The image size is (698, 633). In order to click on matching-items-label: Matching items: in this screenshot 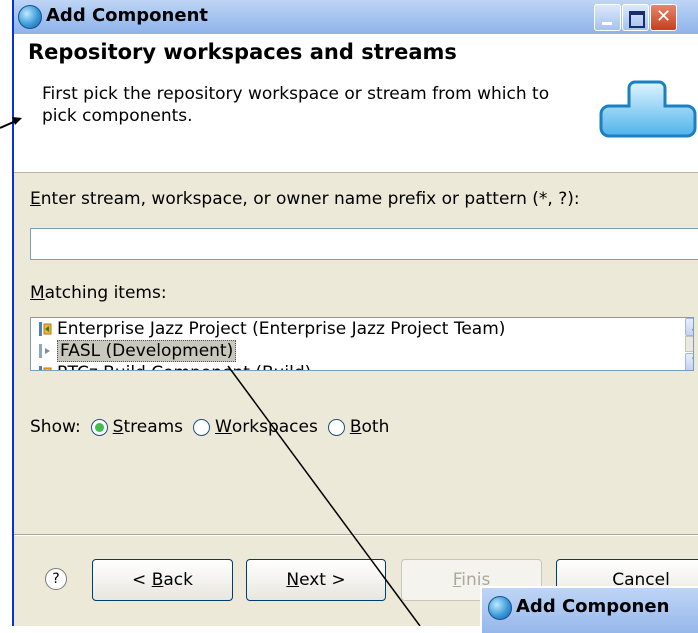, I will do `click(98, 293)`.